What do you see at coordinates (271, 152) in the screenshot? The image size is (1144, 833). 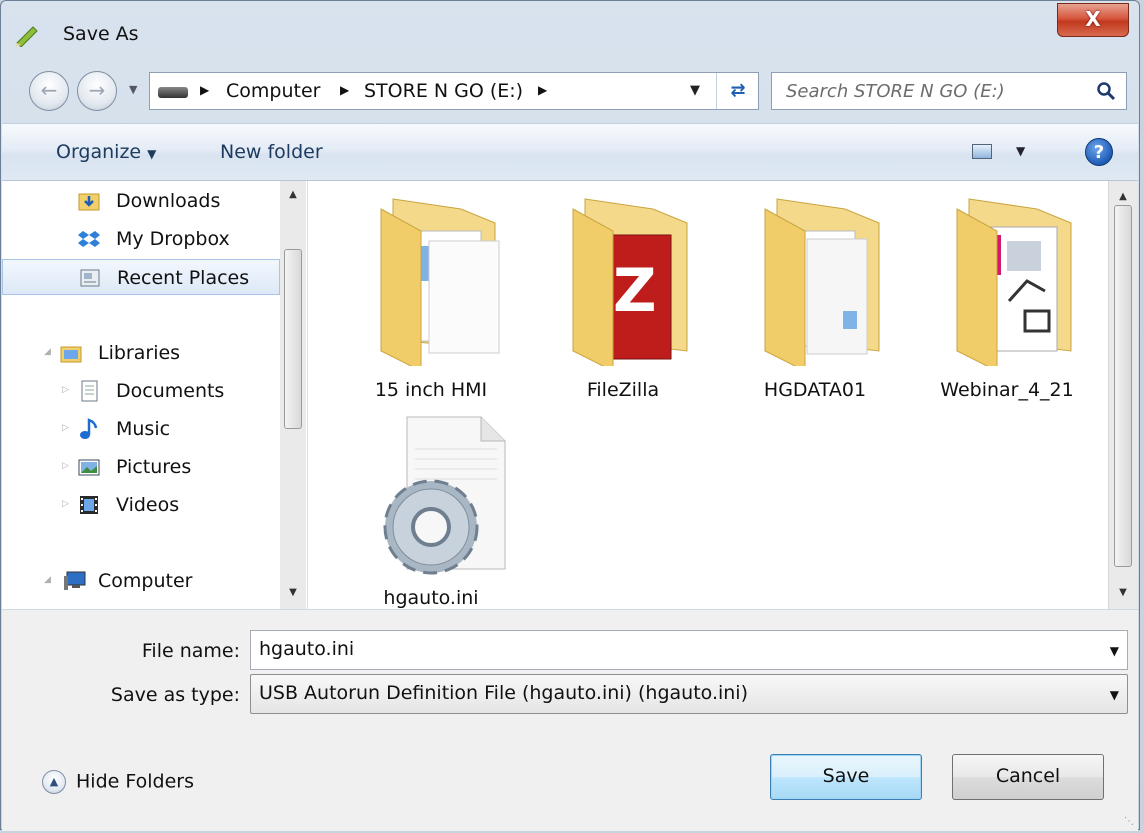 I see `new-folder-button: New folder` at bounding box center [271, 152].